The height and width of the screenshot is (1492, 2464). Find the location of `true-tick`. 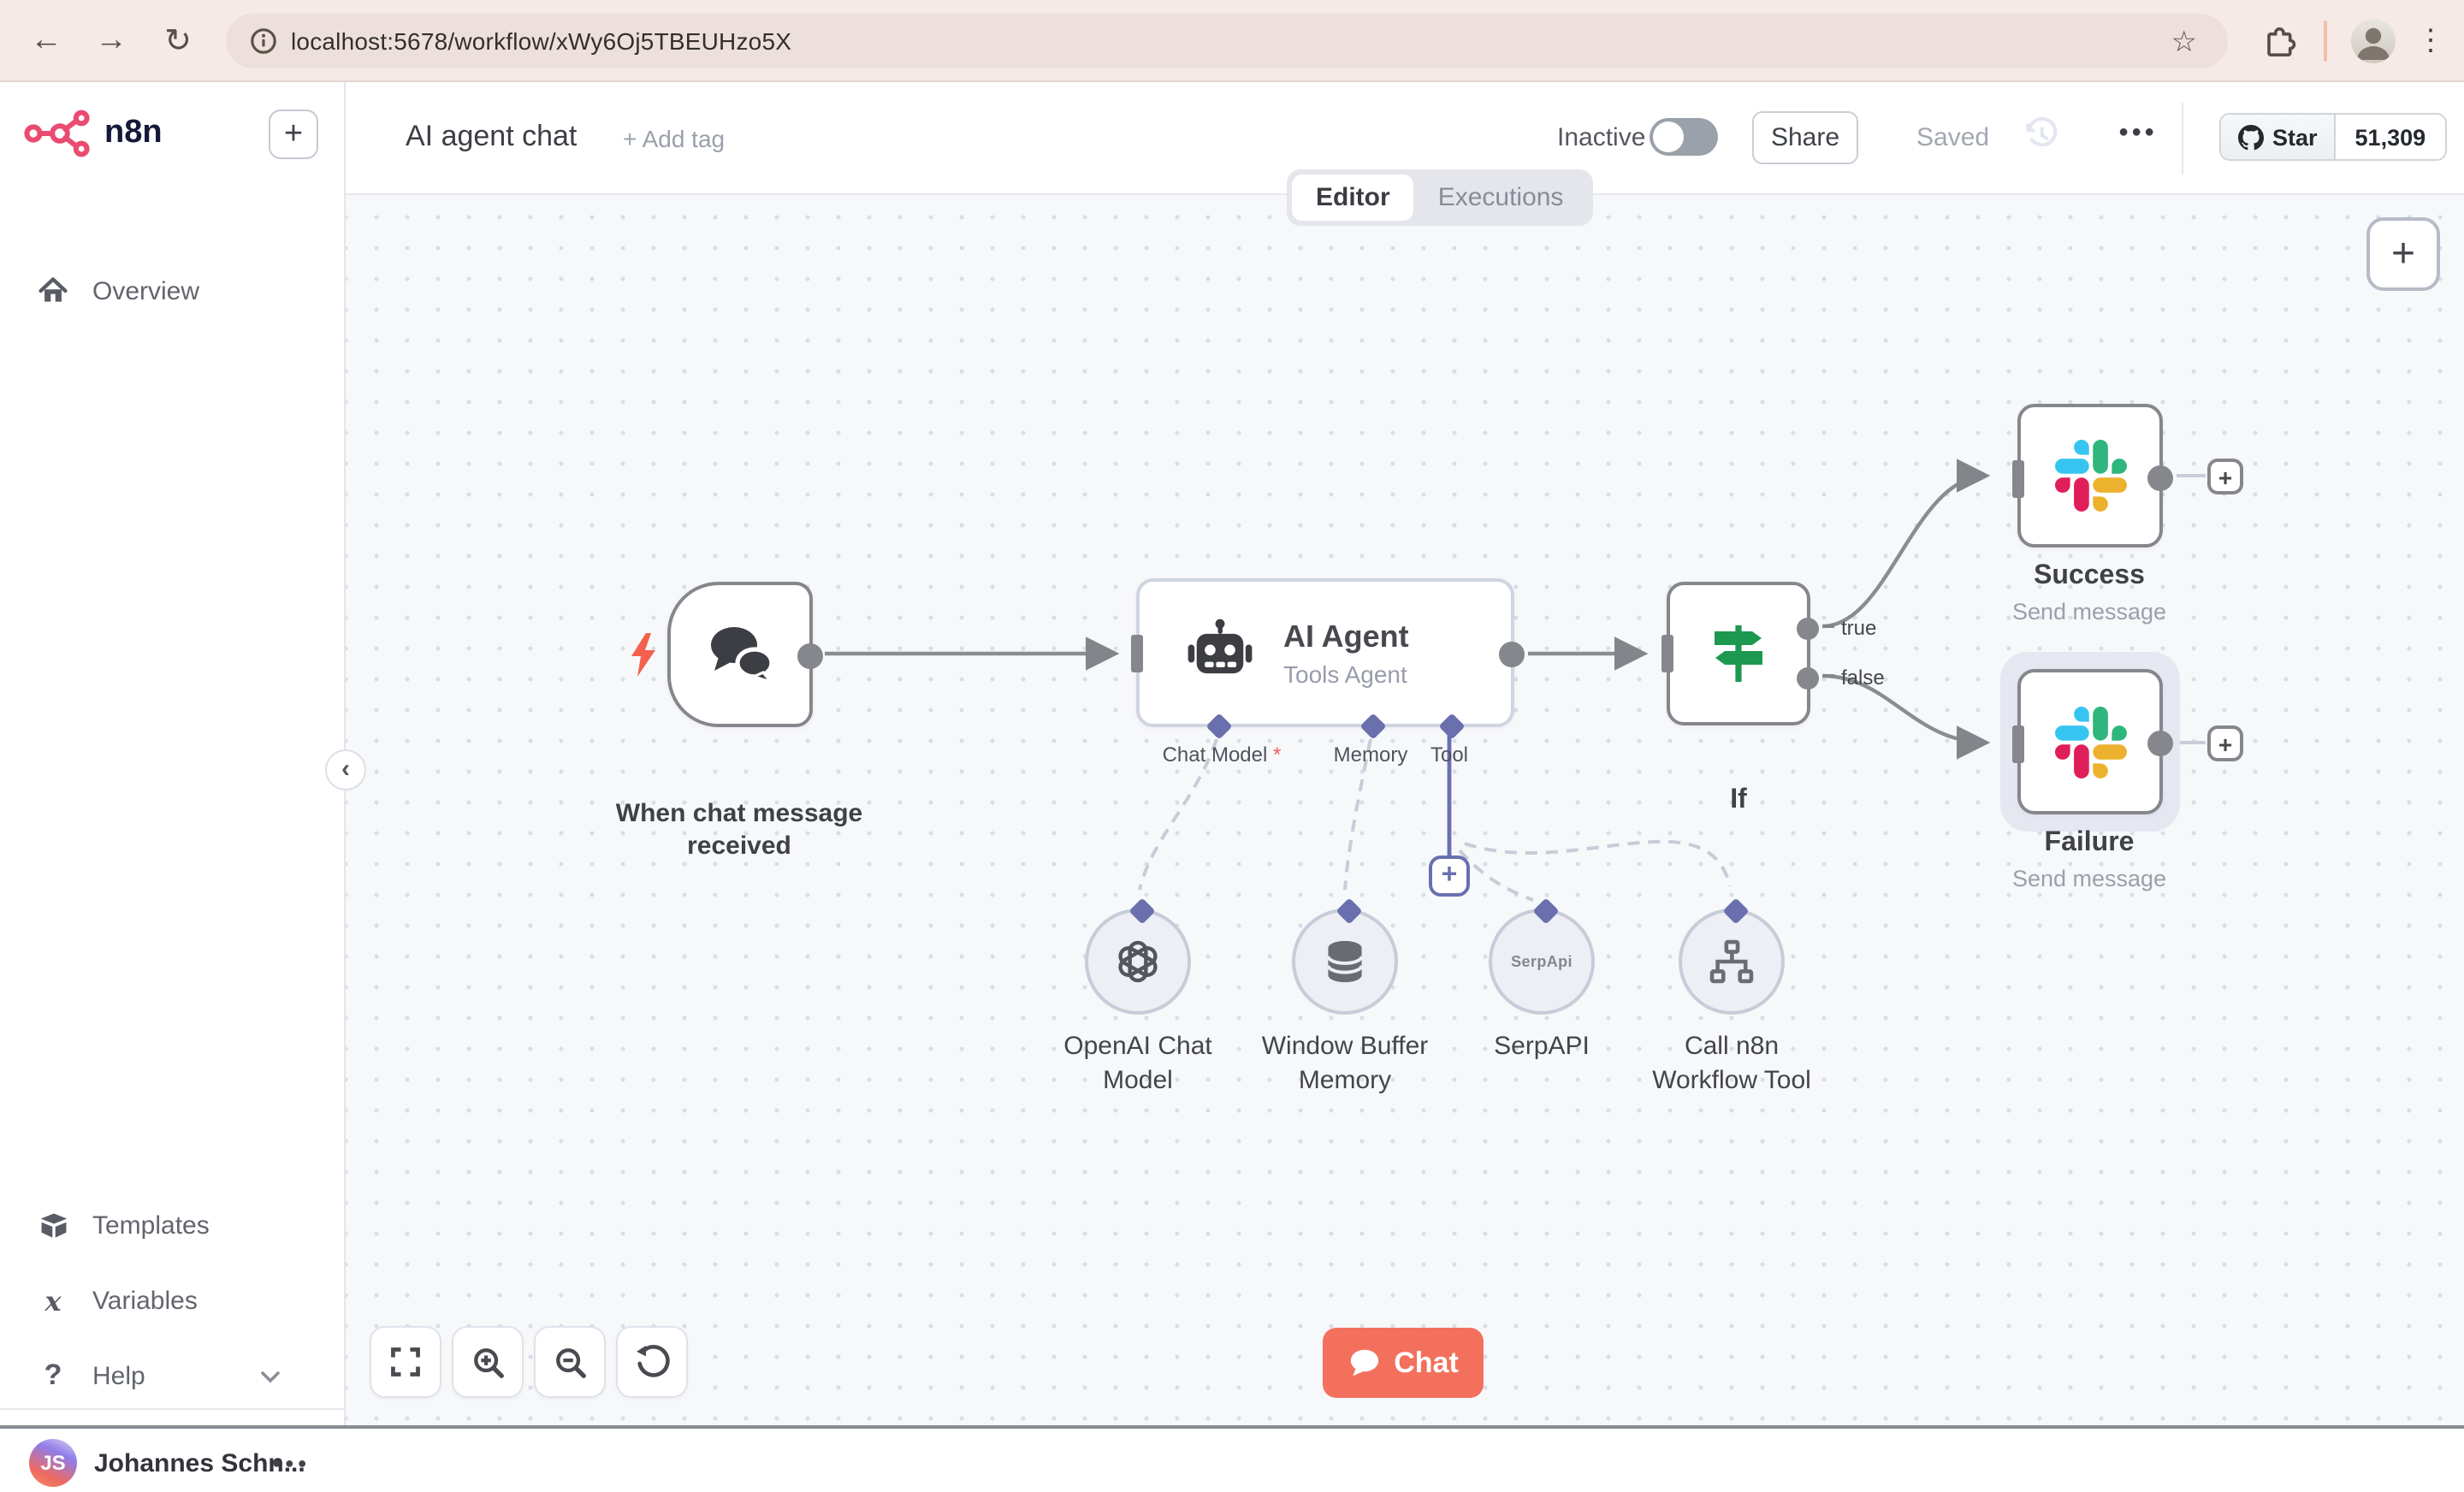

true-tick is located at coordinates (1829, 626).